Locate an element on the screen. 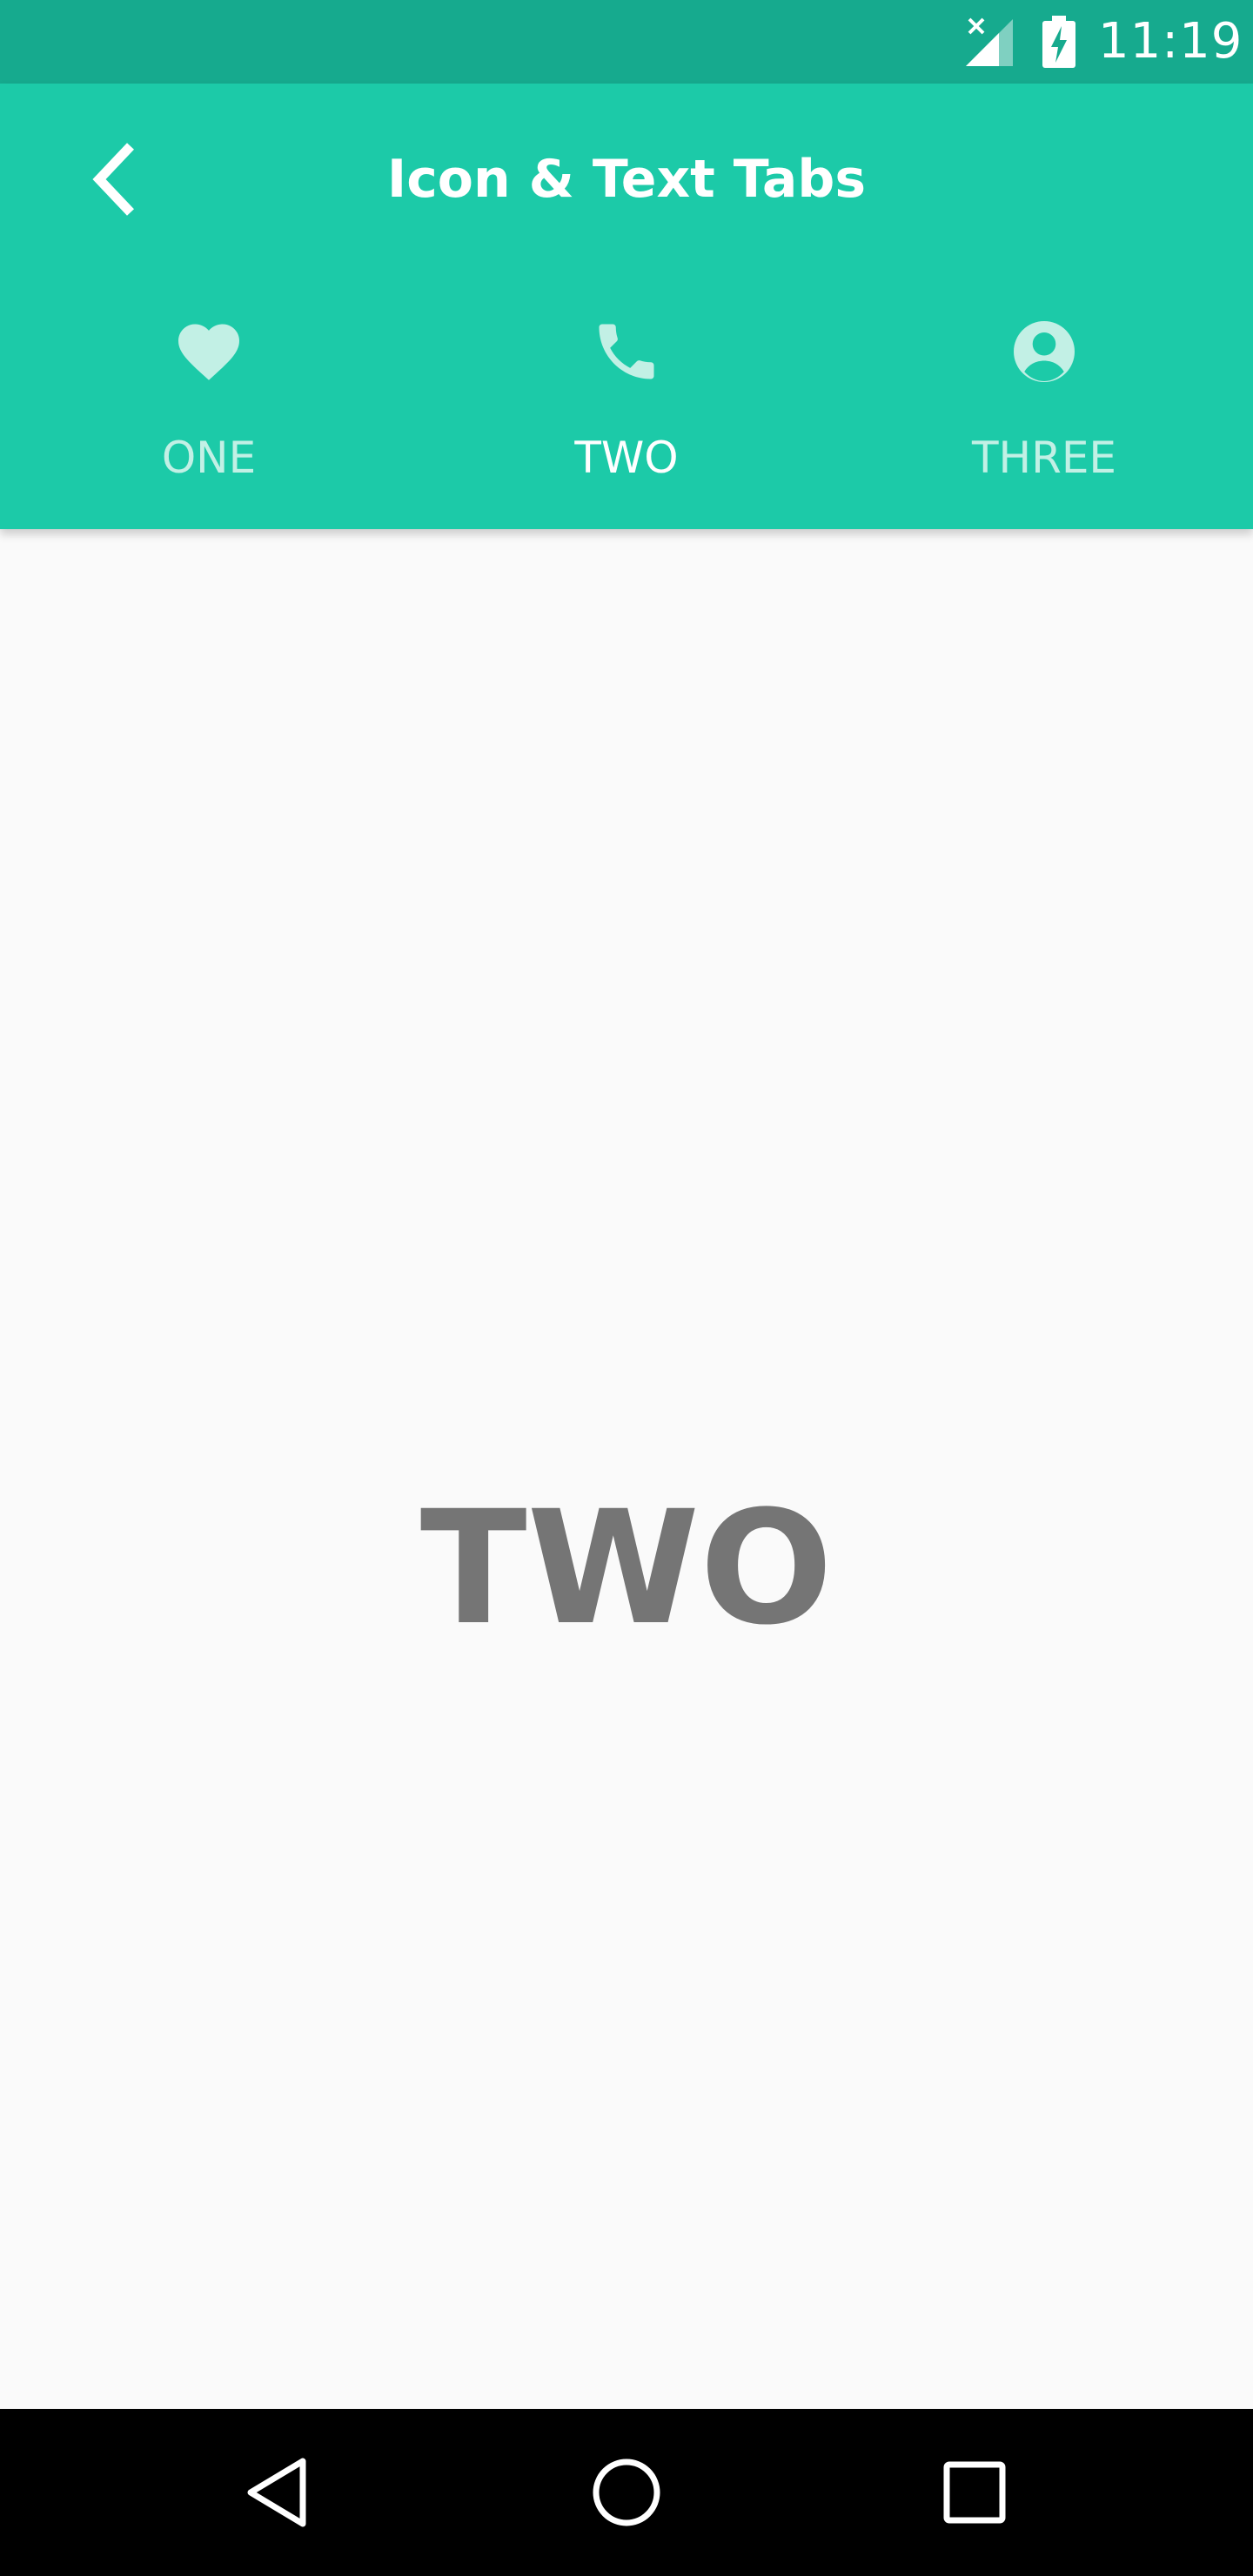 Image resolution: width=1253 pixels, height=2576 pixels. tab-three: THREE is located at coordinates (1044, 417).